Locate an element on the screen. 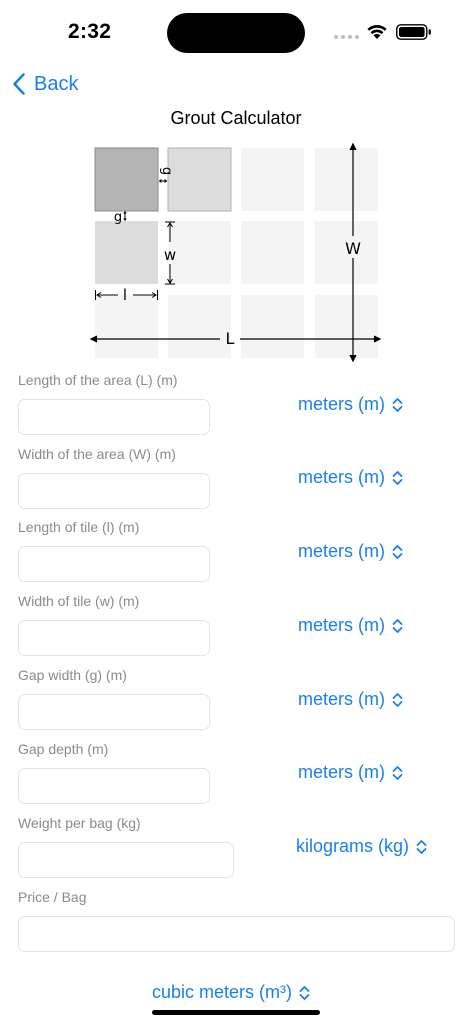 Image resolution: width=472 pixels, height=1024 pixels. tile-grid is located at coordinates (236, 252).